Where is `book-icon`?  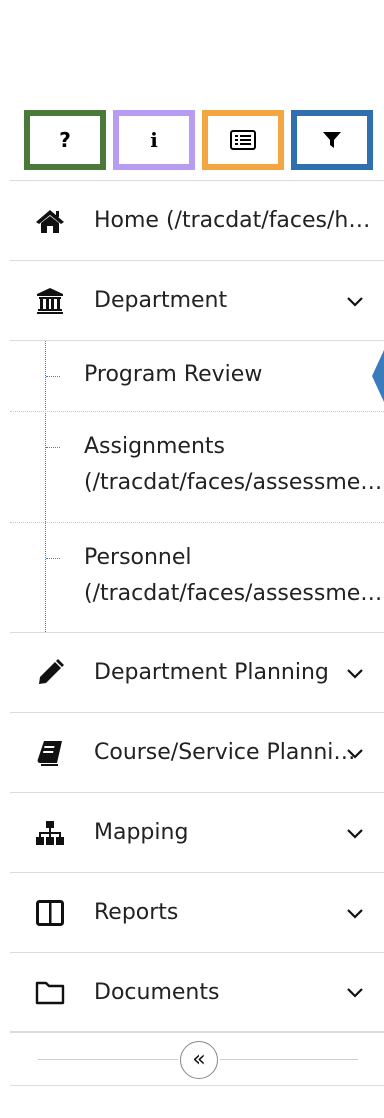 book-icon is located at coordinates (50, 753).